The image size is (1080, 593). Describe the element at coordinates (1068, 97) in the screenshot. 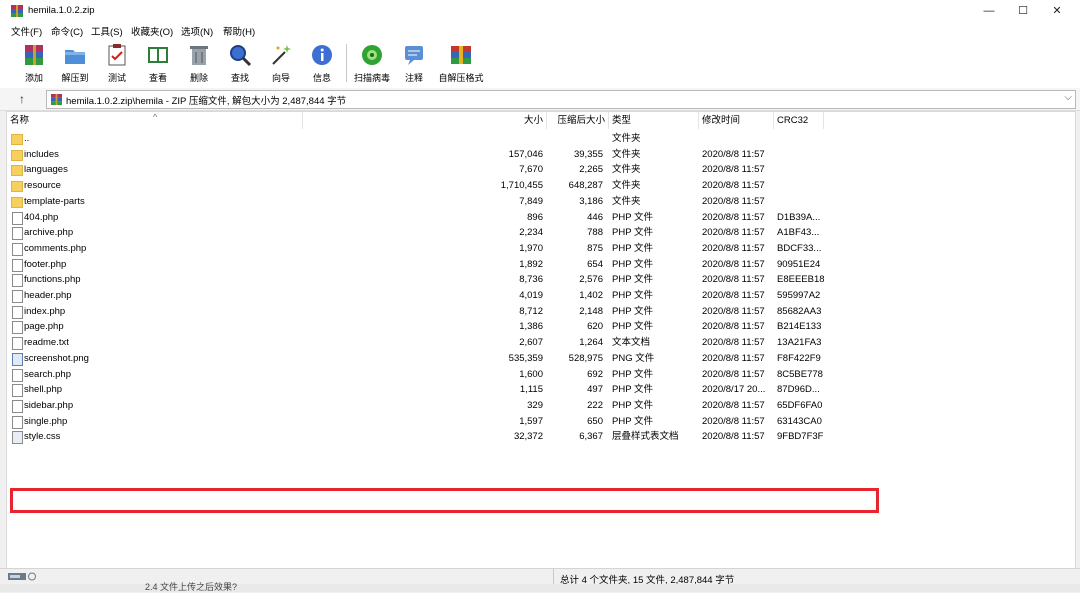

I see `chevron-down-icon: ⌵` at that location.